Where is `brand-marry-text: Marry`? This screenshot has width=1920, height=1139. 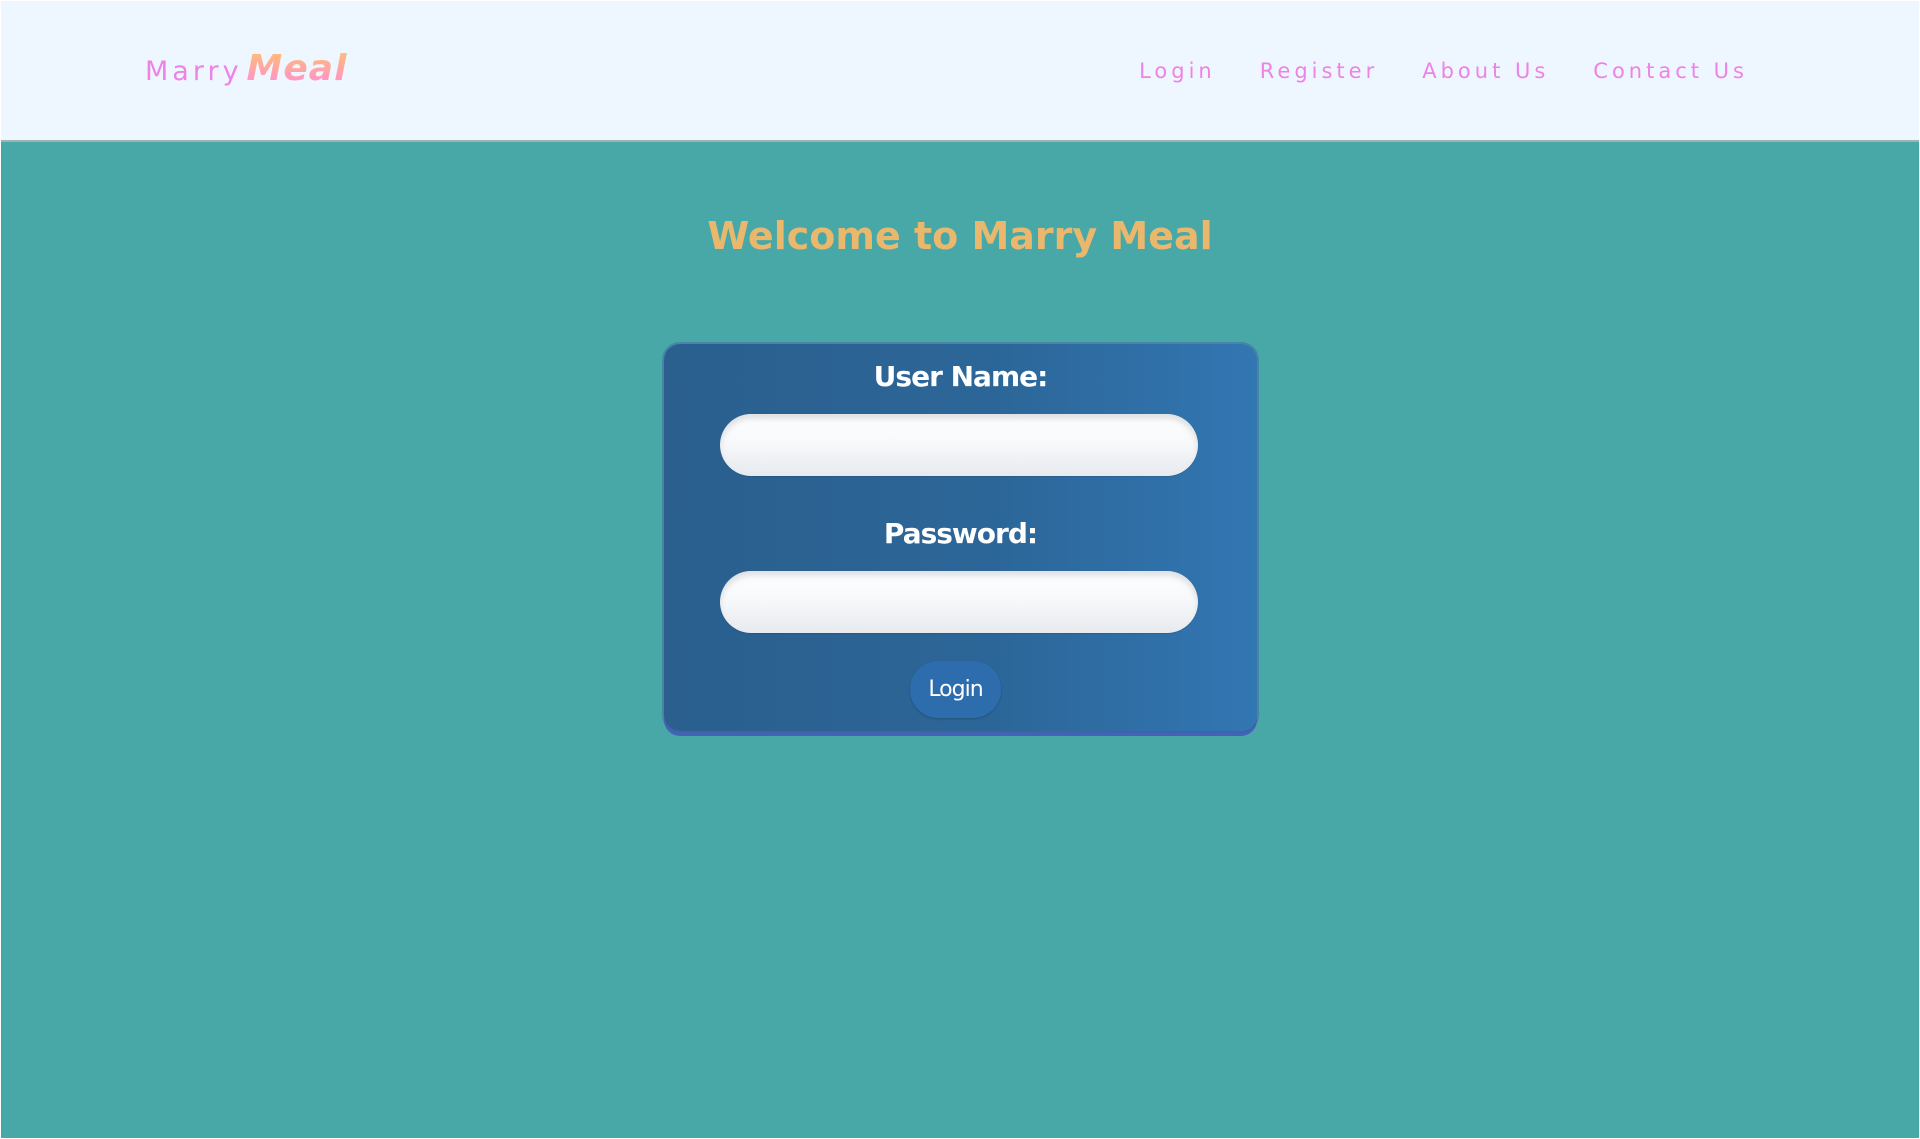 brand-marry-text: Marry is located at coordinates (194, 71).